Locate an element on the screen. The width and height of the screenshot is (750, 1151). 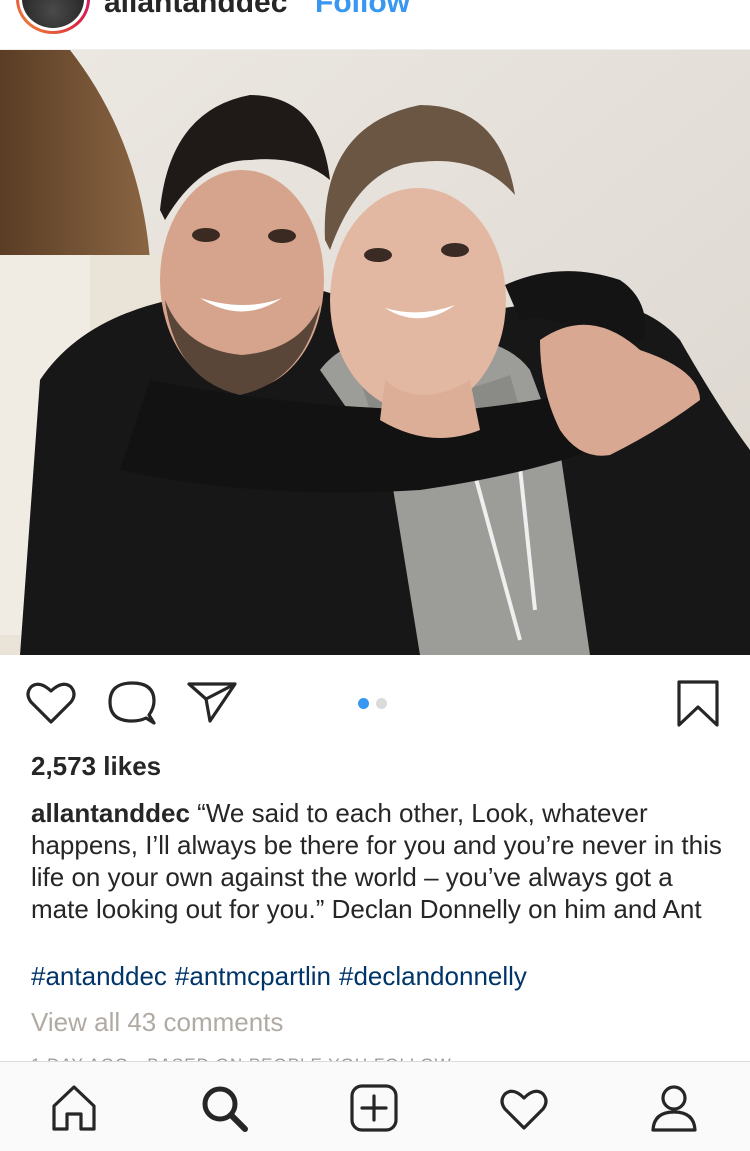
carousel-indicator is located at coordinates (372, 703).